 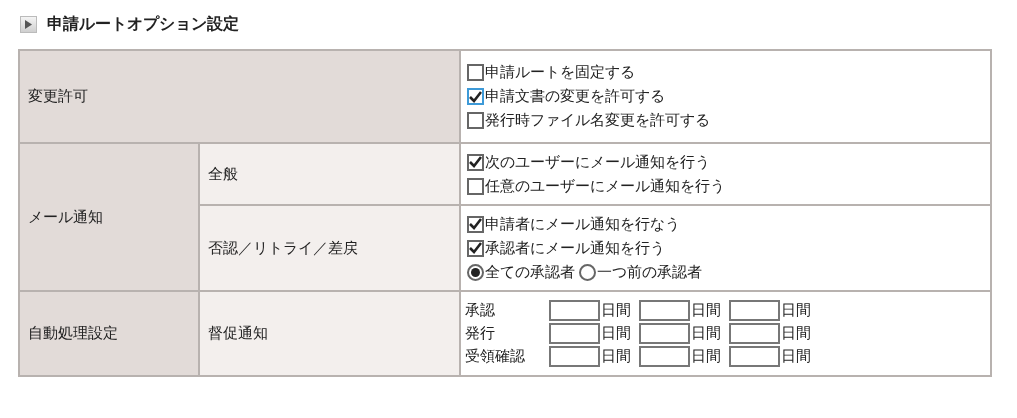 I want to click on row-subheader: 全般, so click(x=329, y=174).